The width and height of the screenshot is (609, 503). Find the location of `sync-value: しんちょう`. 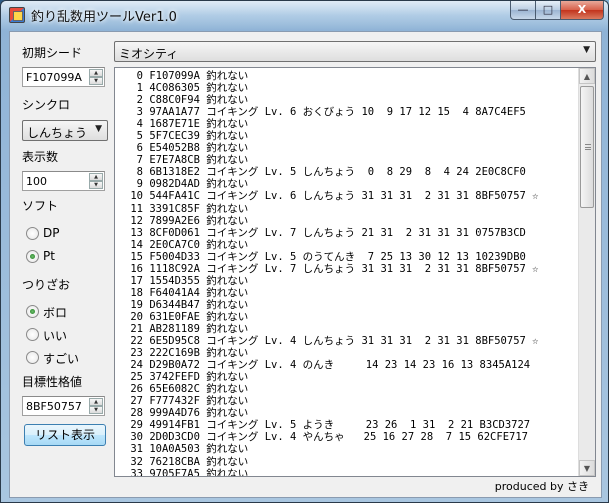

sync-value: しんちょう is located at coordinates (57, 133).